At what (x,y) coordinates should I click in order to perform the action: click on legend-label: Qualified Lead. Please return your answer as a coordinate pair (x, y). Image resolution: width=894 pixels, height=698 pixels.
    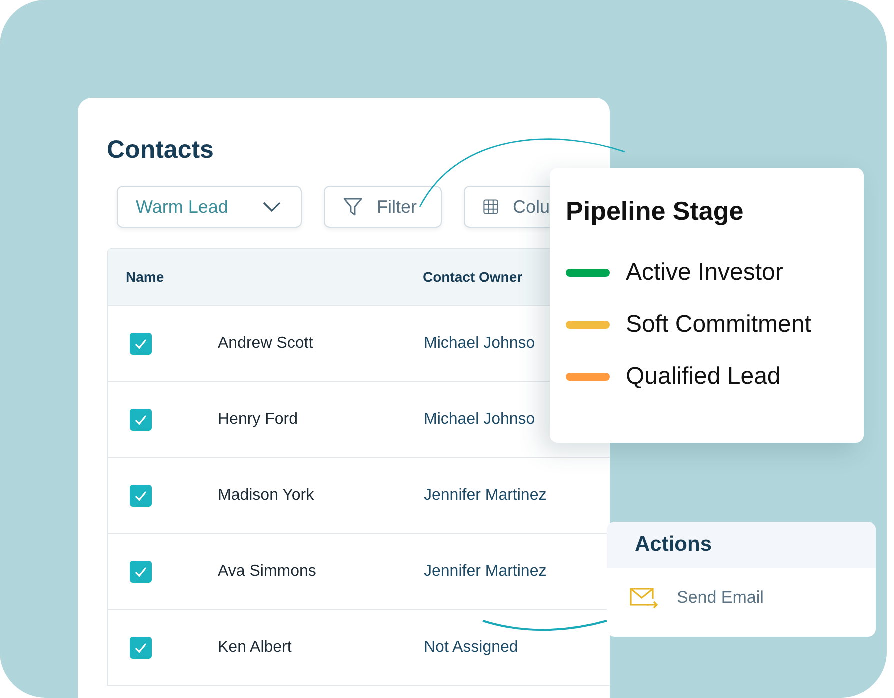
    Looking at the image, I should click on (703, 377).